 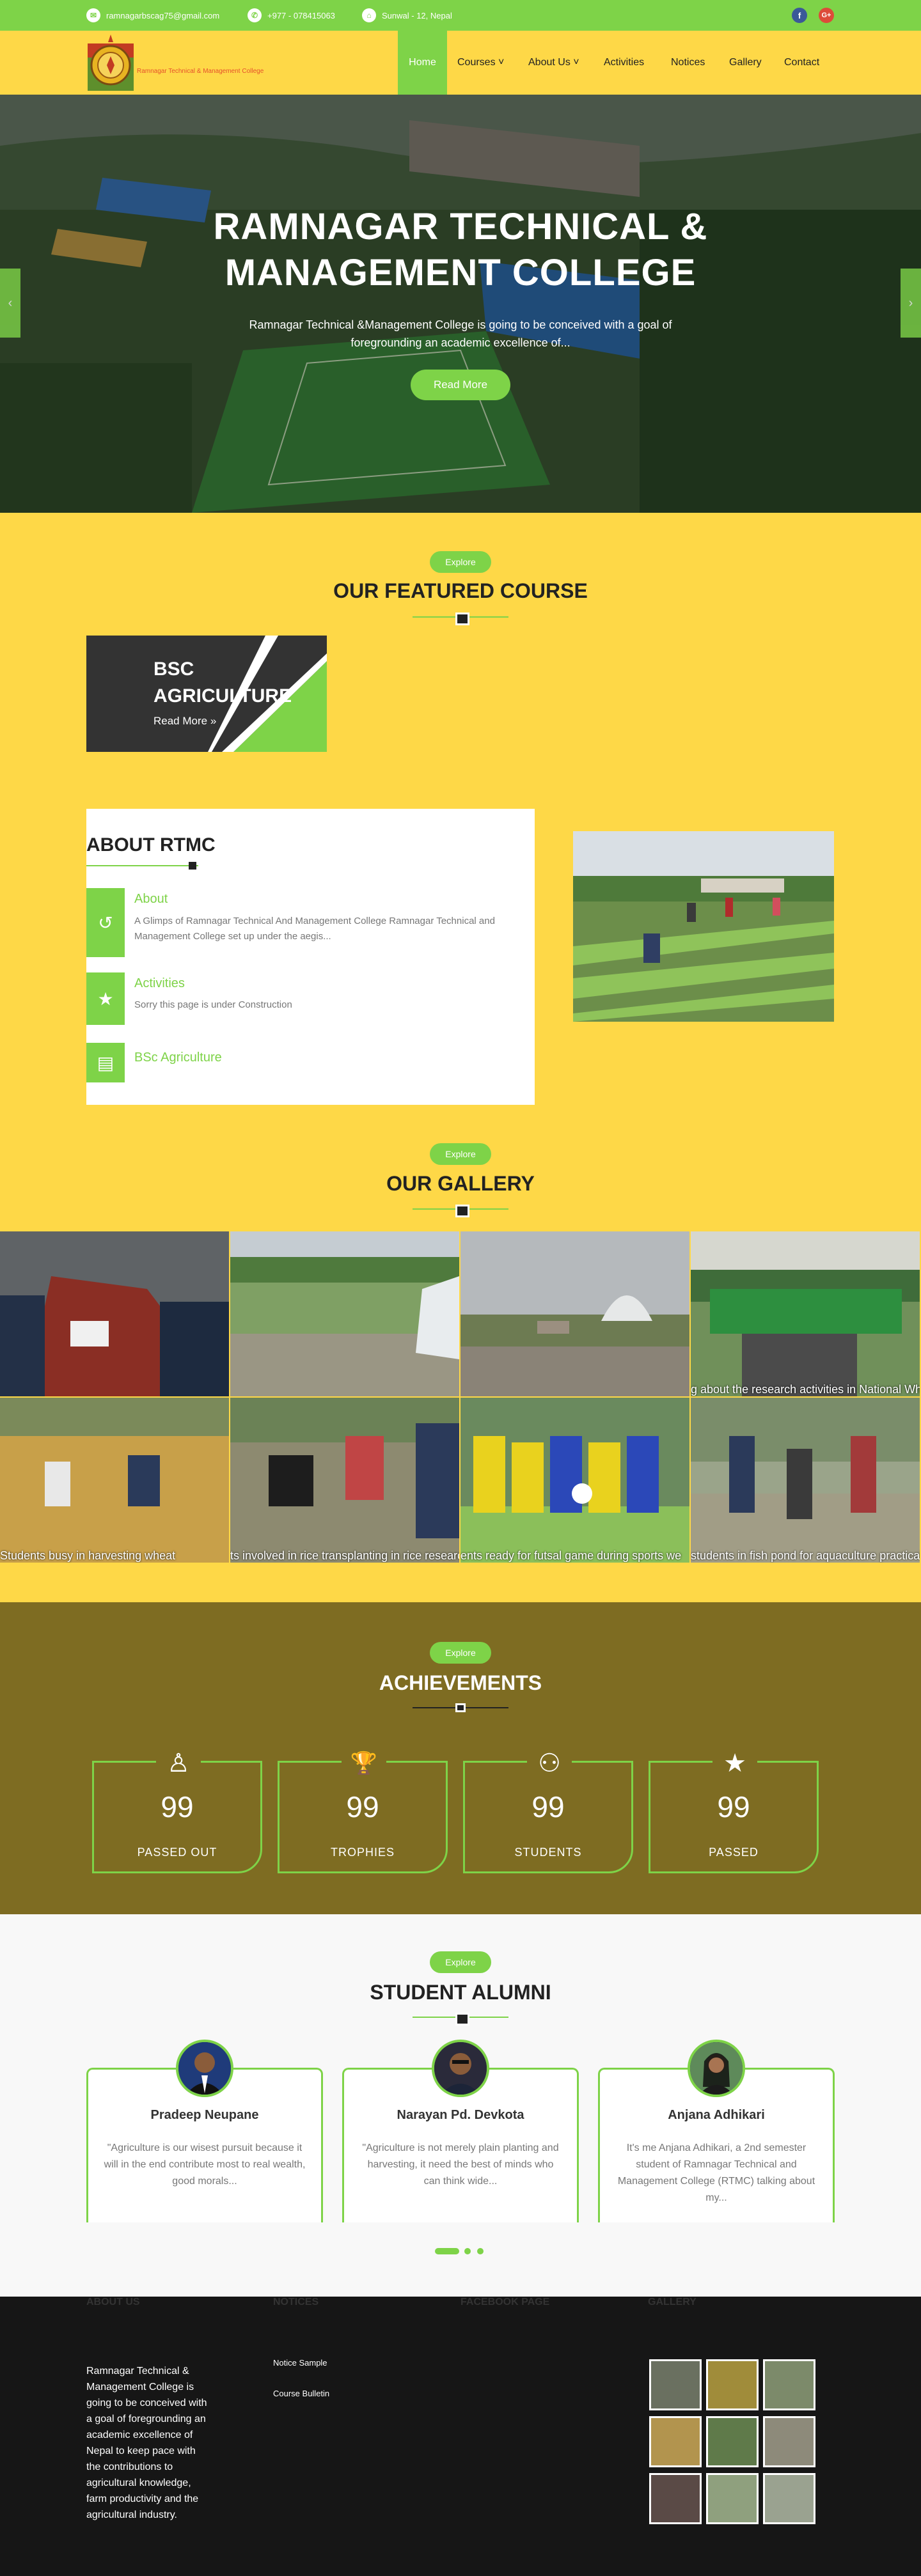 I want to click on about-title-underline, so click(x=142, y=865).